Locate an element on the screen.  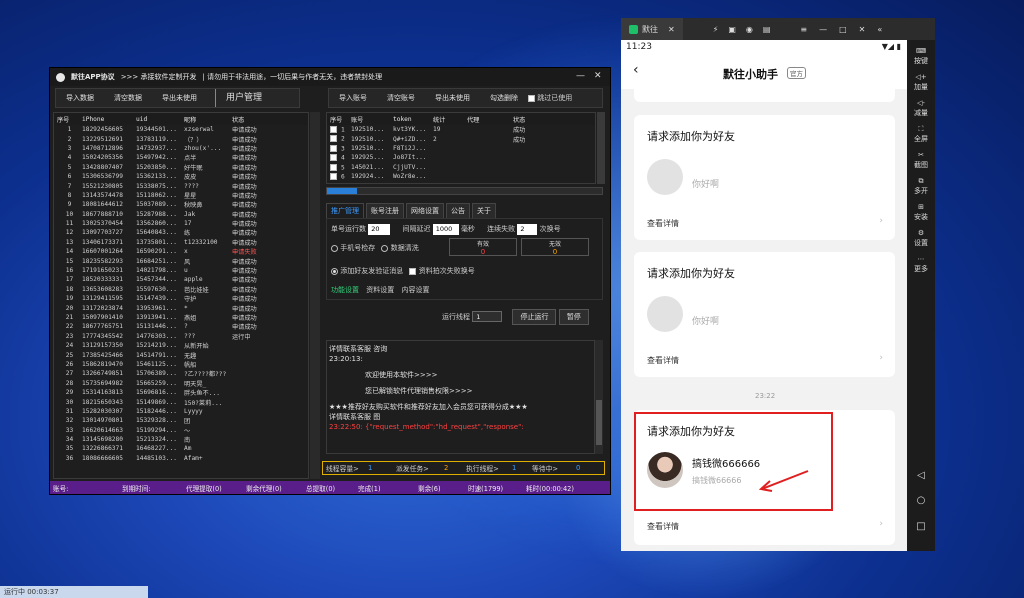
table-row: 31 15282030307 15182446... Lyyyy is located at coordinates (181, 411).